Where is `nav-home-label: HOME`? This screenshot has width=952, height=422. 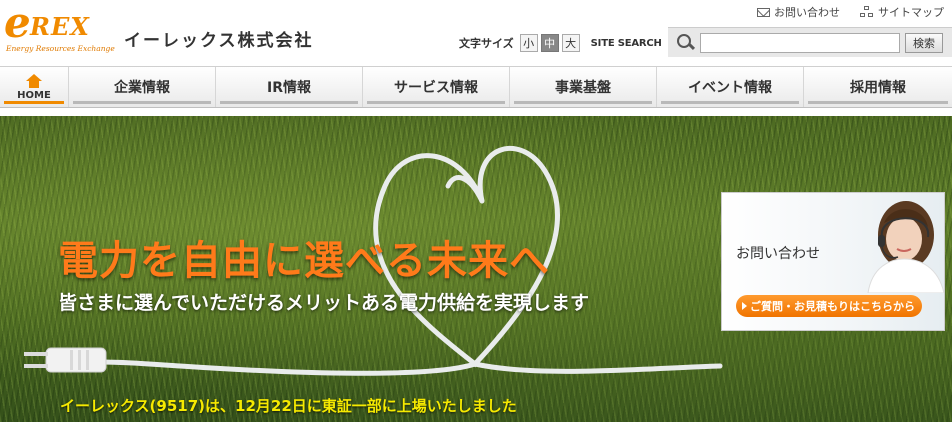
nav-home-label: HOME is located at coordinates (34, 95).